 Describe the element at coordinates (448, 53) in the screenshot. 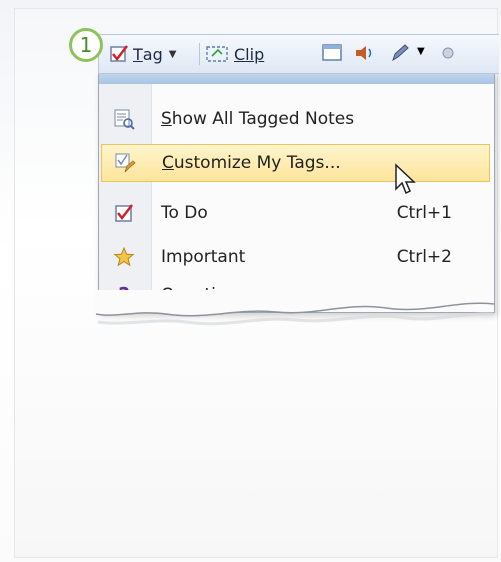

I see `more-icon` at that location.